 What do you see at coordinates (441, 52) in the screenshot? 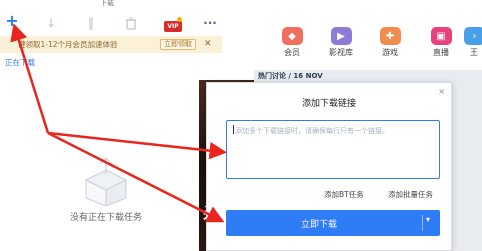
I see `category-label: 直播` at bounding box center [441, 52].